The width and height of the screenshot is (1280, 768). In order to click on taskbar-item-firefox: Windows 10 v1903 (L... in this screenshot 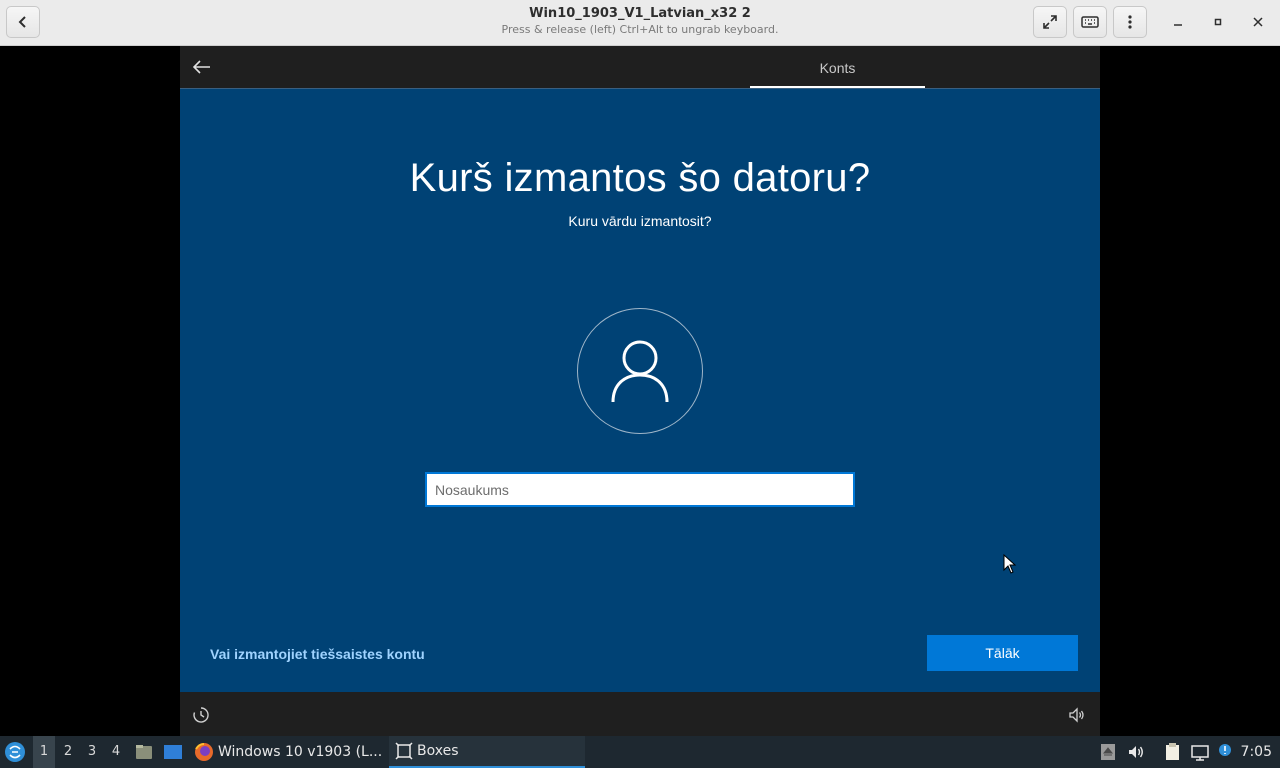, I will do `click(288, 752)`.